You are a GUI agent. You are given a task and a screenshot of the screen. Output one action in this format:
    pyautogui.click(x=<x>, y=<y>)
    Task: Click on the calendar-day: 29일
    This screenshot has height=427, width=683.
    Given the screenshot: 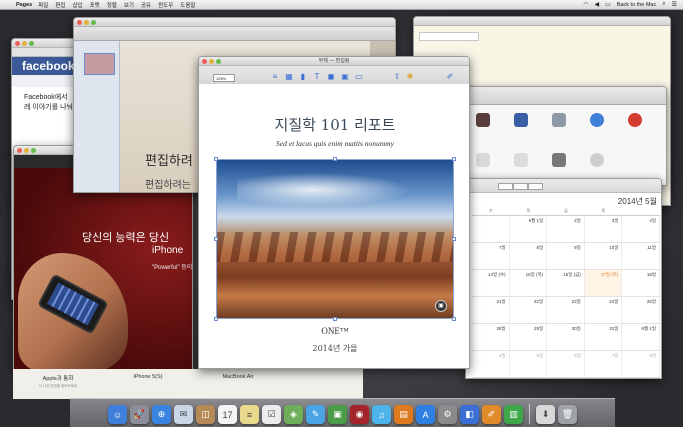 What is the action you would take?
    pyautogui.click(x=529, y=337)
    